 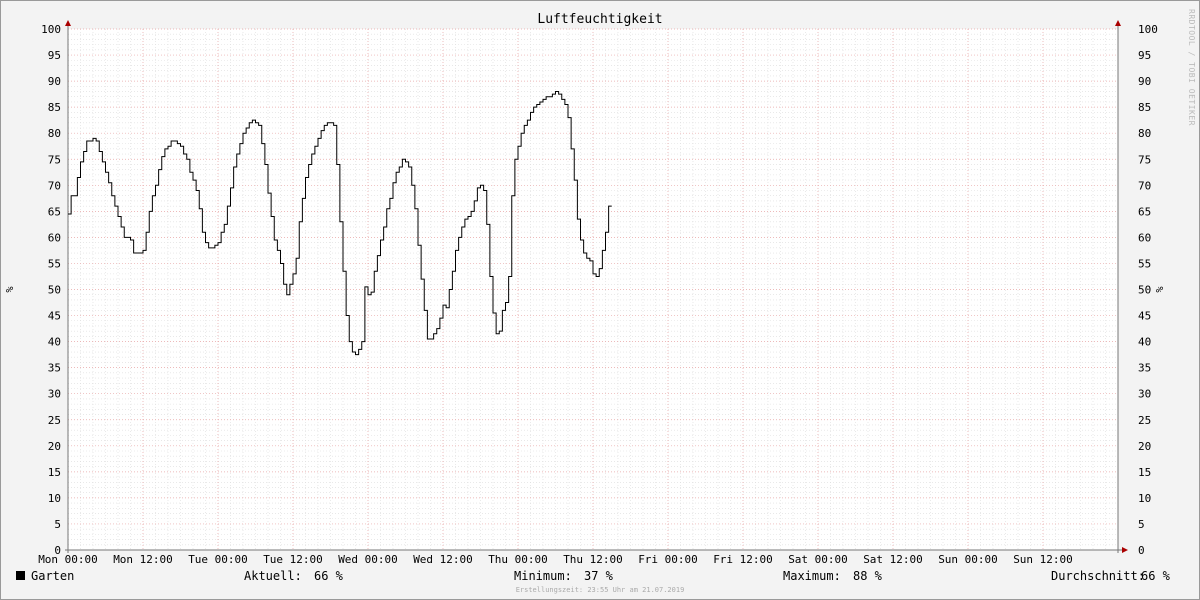 I want to click on y-tick-label-right: 55, so click(x=1144, y=263).